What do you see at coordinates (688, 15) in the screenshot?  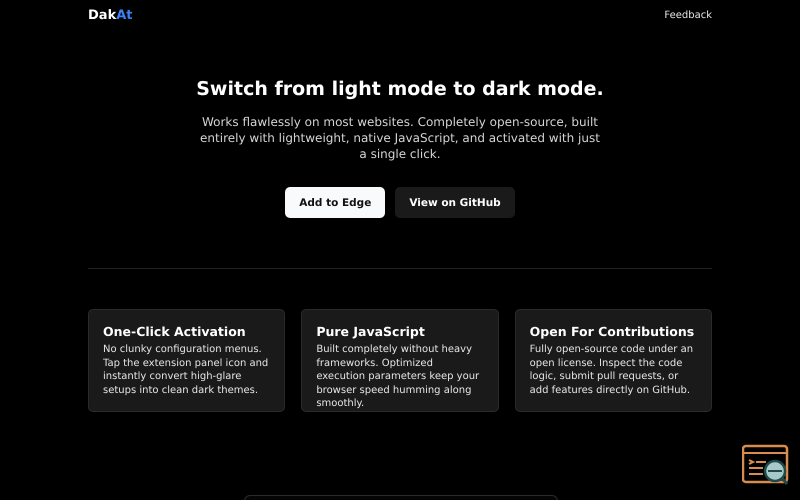 I see `feedback-link: Feedback` at bounding box center [688, 15].